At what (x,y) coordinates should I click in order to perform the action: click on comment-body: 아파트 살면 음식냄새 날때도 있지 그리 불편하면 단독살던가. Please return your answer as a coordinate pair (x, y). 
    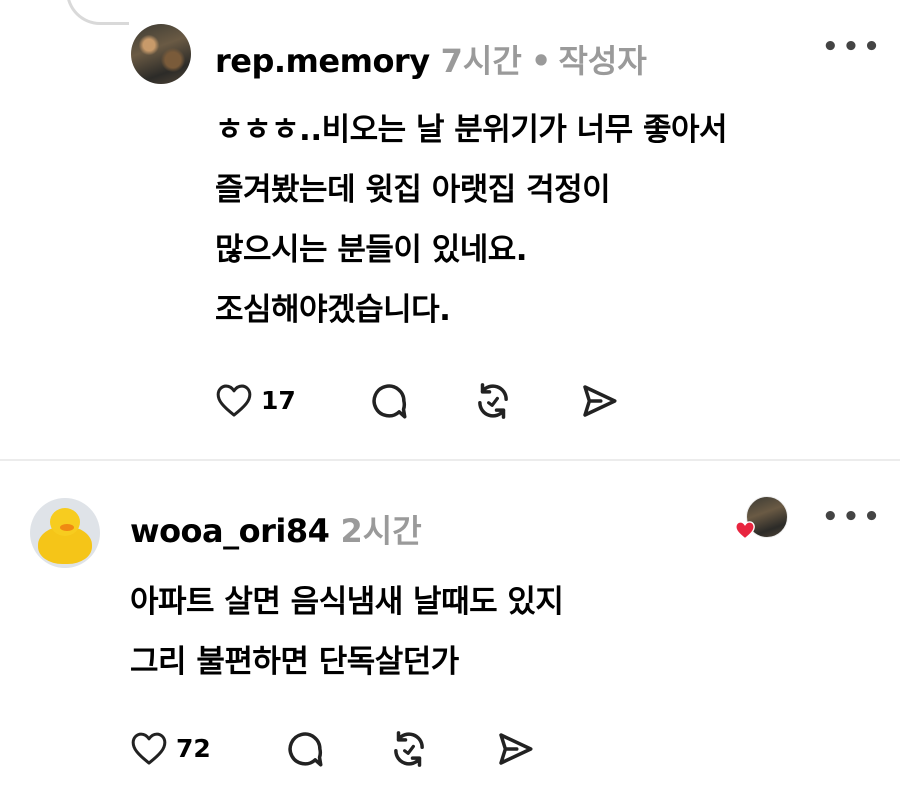
    Looking at the image, I should click on (480, 632).